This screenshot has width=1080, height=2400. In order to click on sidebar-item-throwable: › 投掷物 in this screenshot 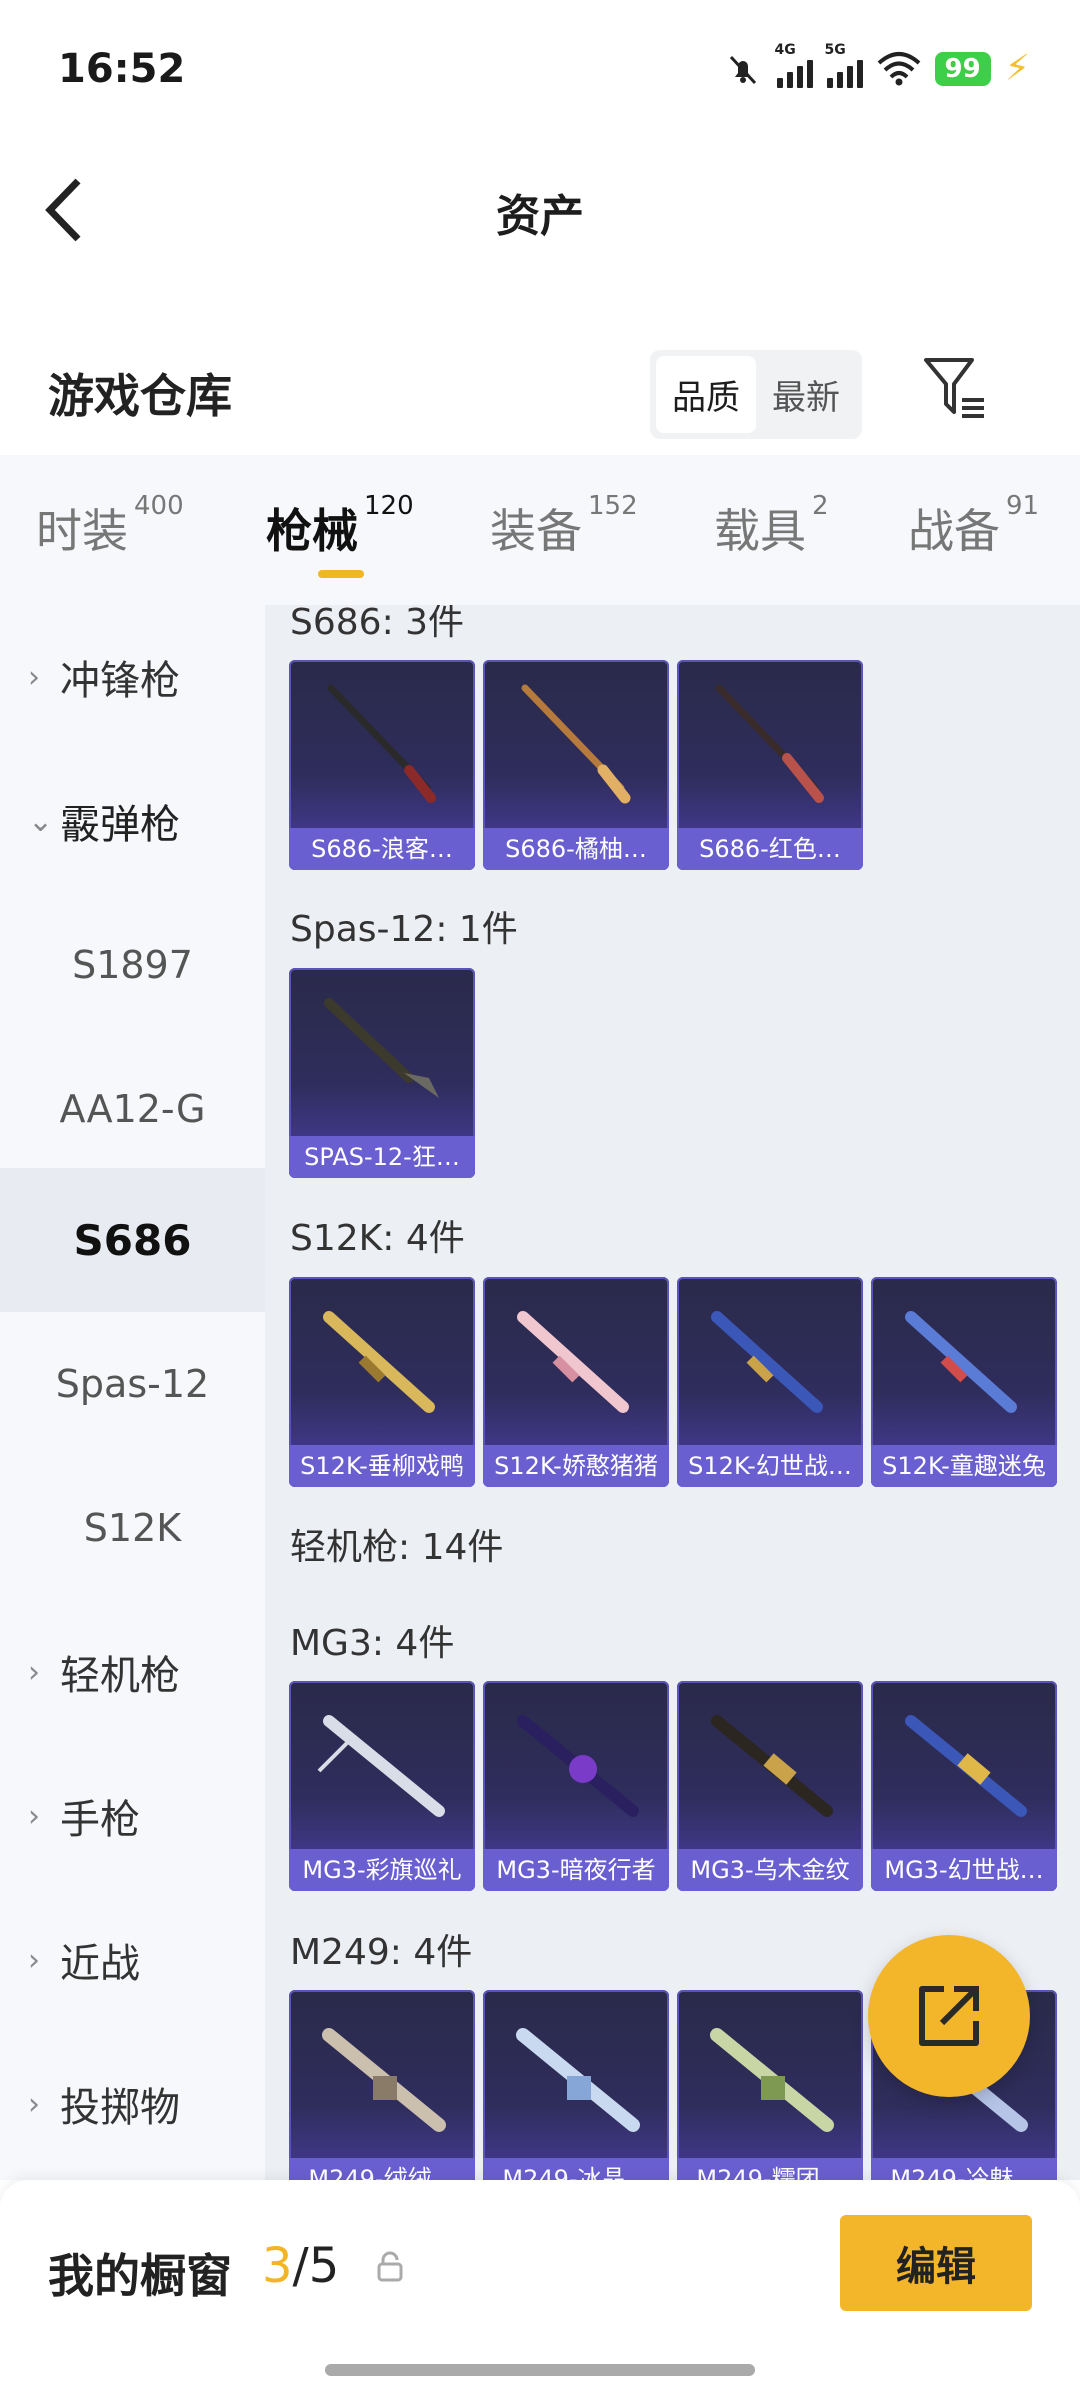, I will do `click(132, 2104)`.